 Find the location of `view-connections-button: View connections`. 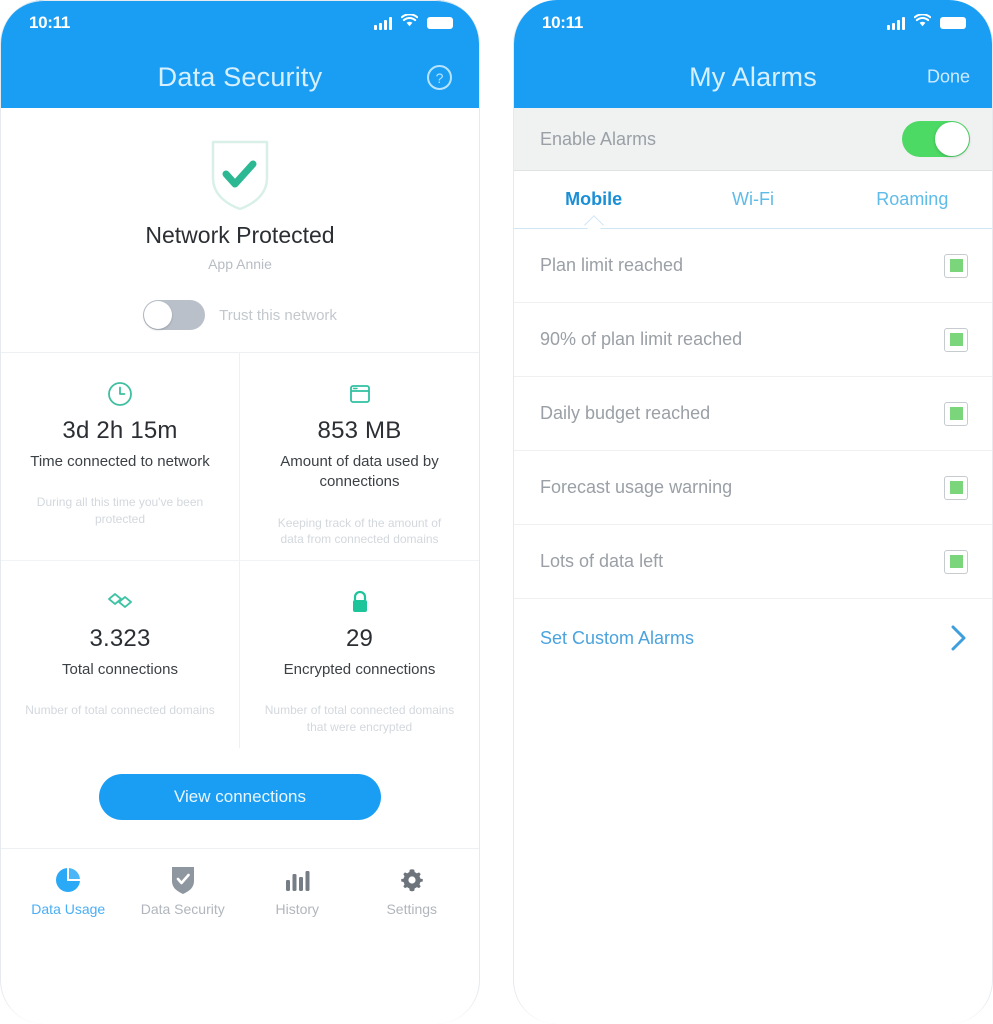

view-connections-button: View connections is located at coordinates (240, 796).